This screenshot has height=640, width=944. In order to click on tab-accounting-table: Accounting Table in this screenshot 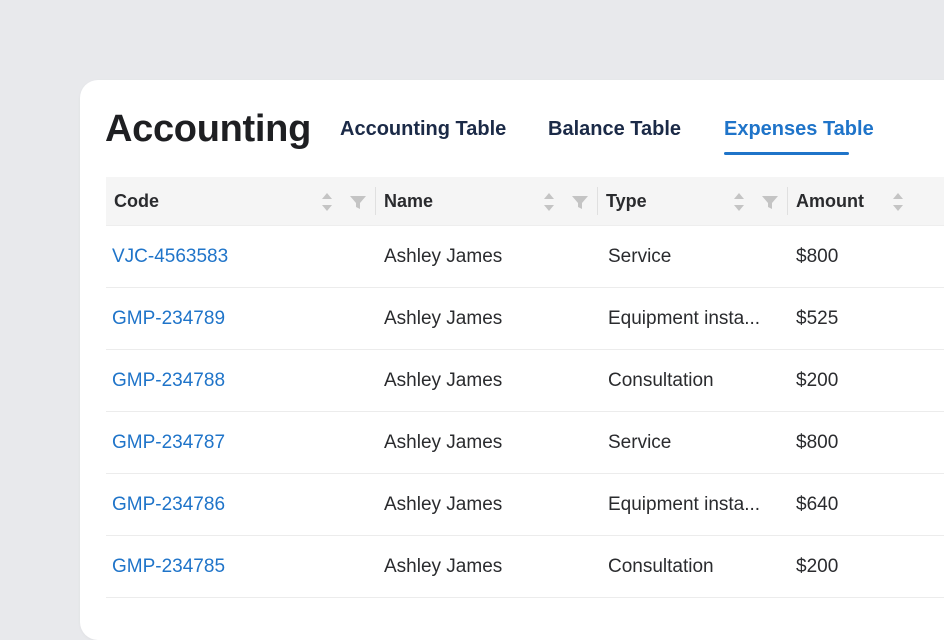, I will do `click(423, 129)`.